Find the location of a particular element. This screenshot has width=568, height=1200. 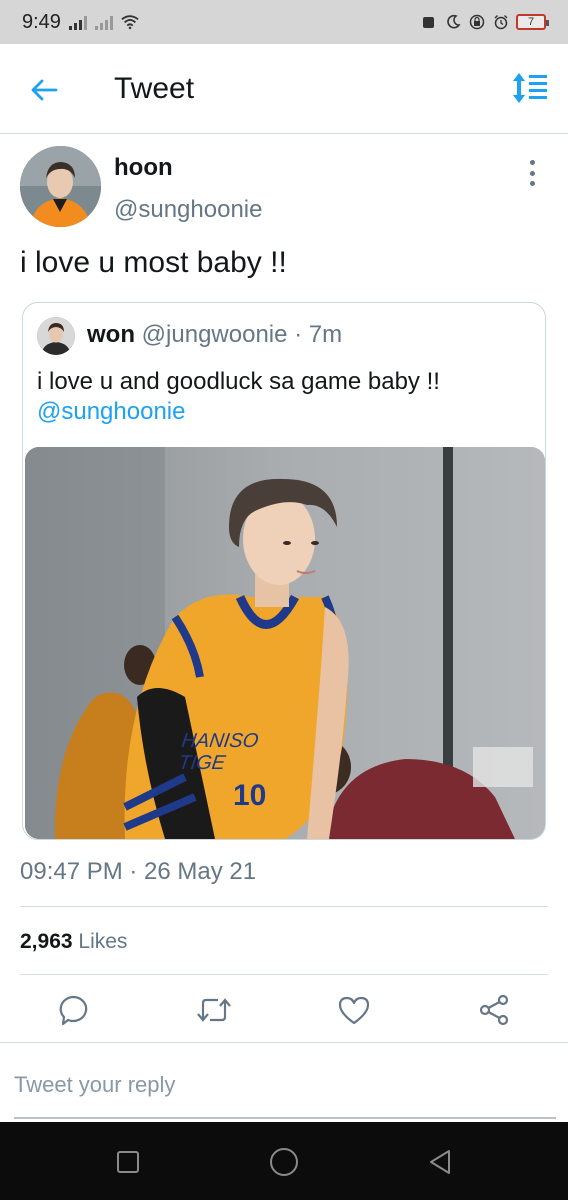

signal-2-icon is located at coordinates (103, 22).